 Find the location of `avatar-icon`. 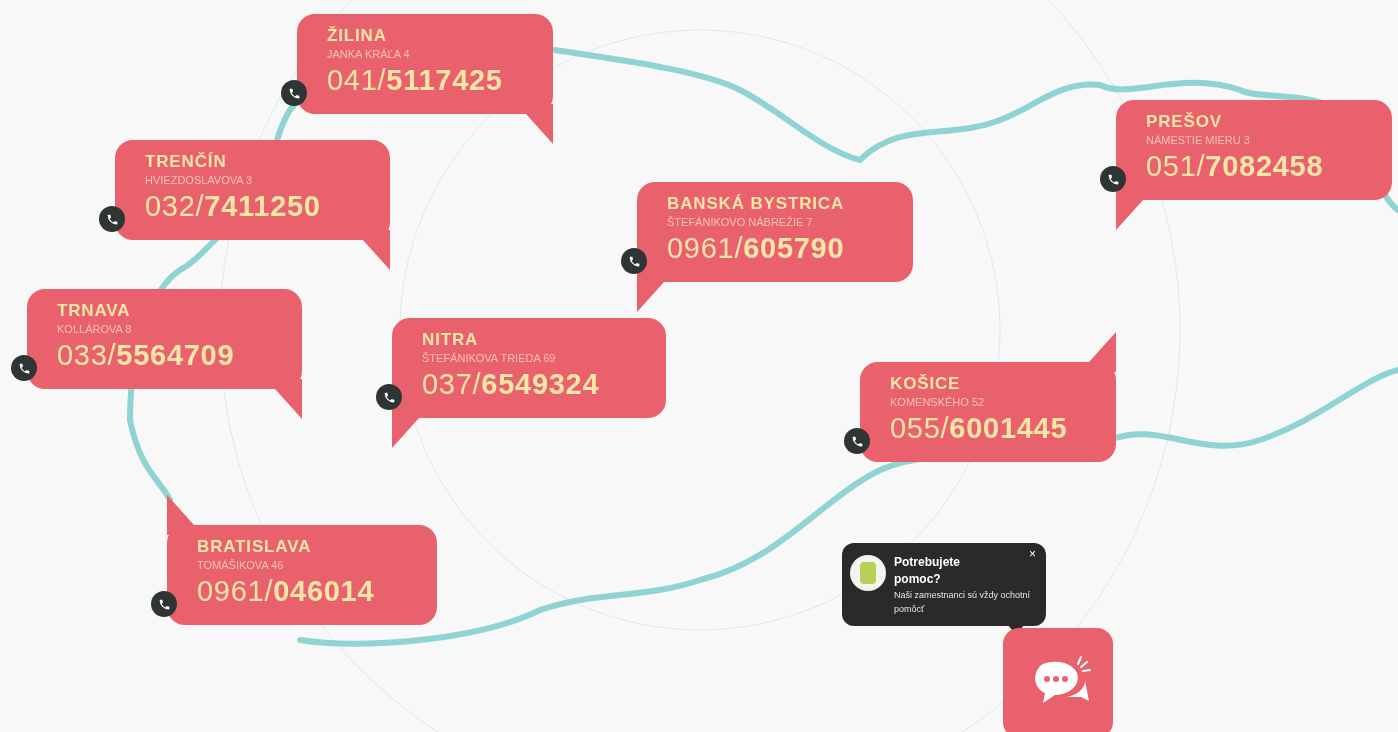

avatar-icon is located at coordinates (868, 573).